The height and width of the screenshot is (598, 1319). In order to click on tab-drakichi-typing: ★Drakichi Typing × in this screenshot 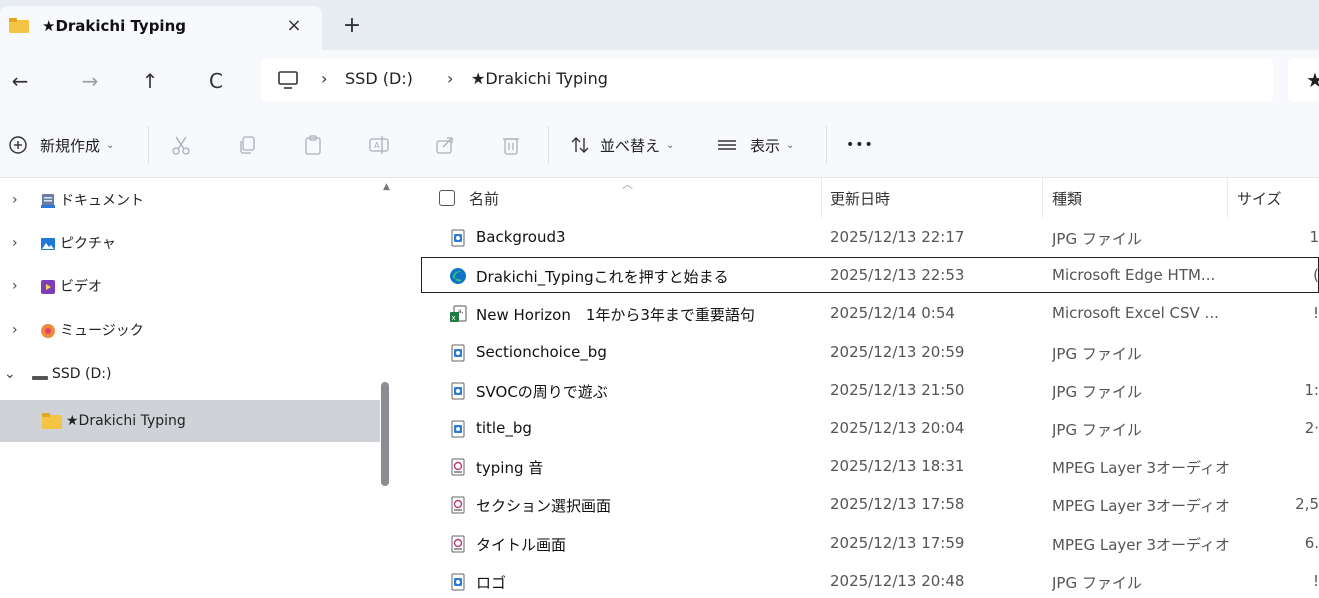, I will do `click(161, 28)`.